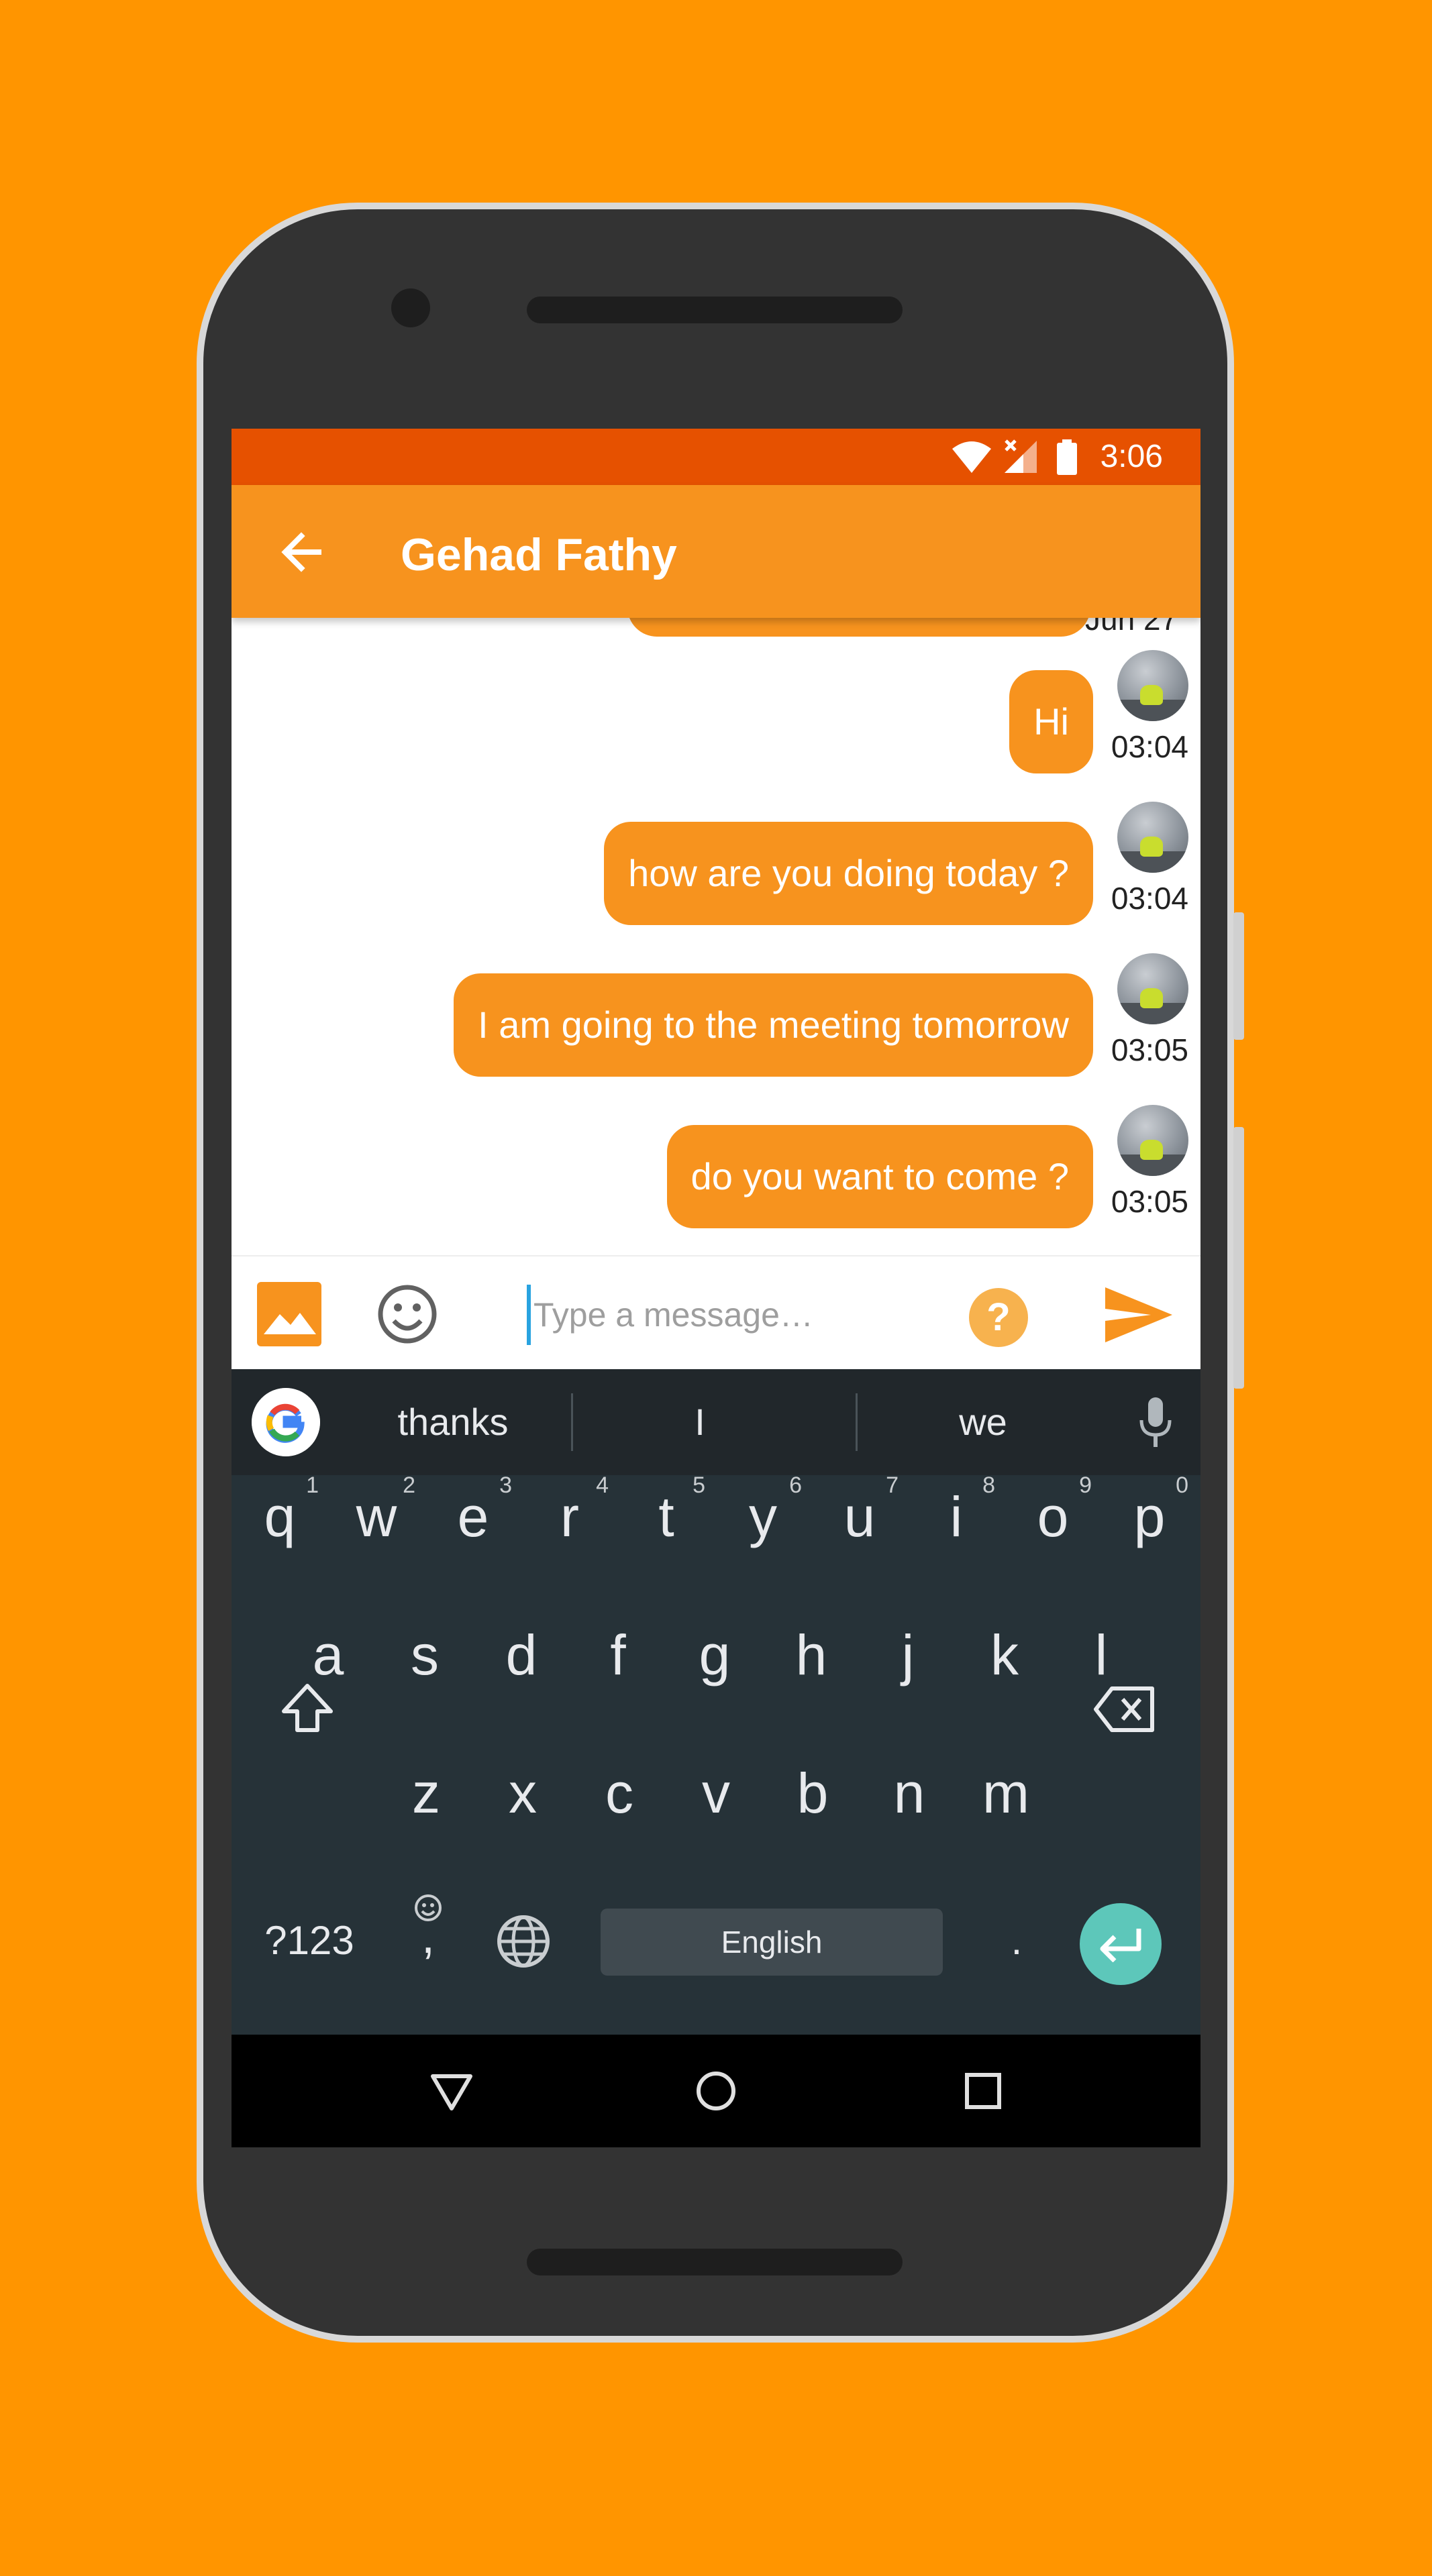  I want to click on suggestion-divider, so click(572, 1422).